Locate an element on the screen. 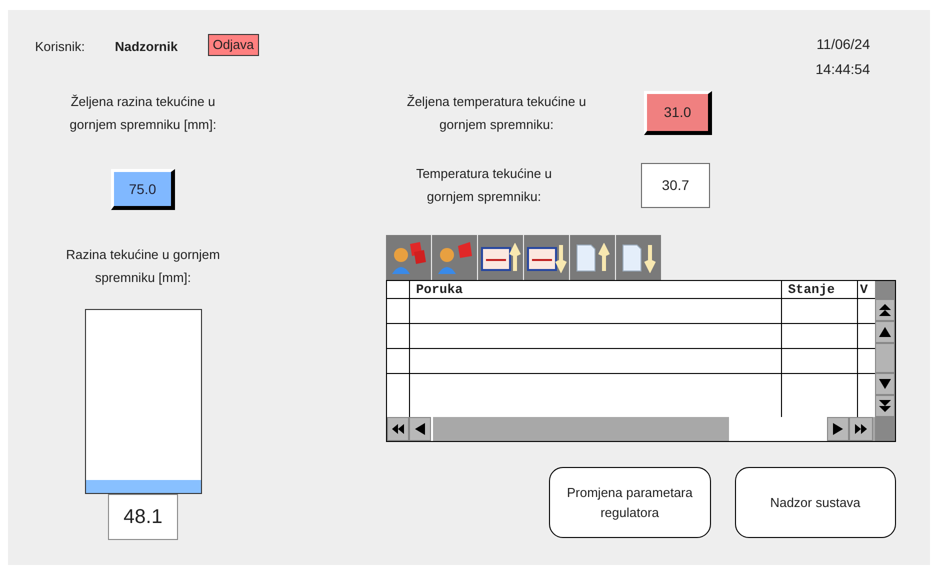  double-right-arrow-icon is located at coordinates (861, 429).